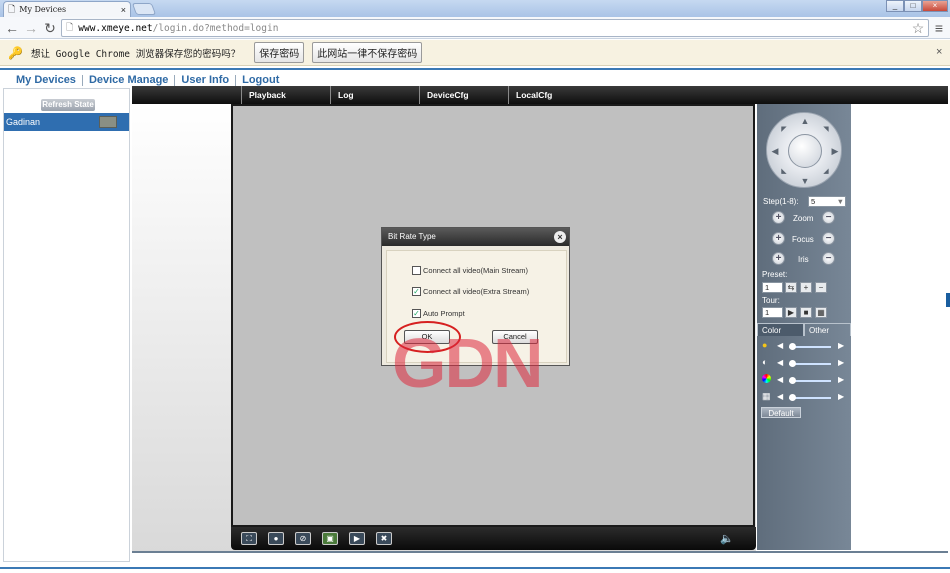 The width and height of the screenshot is (950, 573). Describe the element at coordinates (828, 258) in the screenshot. I see `iris-close-button: −` at that location.